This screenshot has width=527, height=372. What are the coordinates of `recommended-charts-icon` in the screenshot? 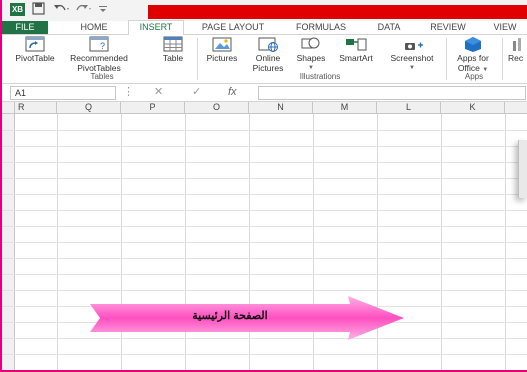 It's located at (517, 44).